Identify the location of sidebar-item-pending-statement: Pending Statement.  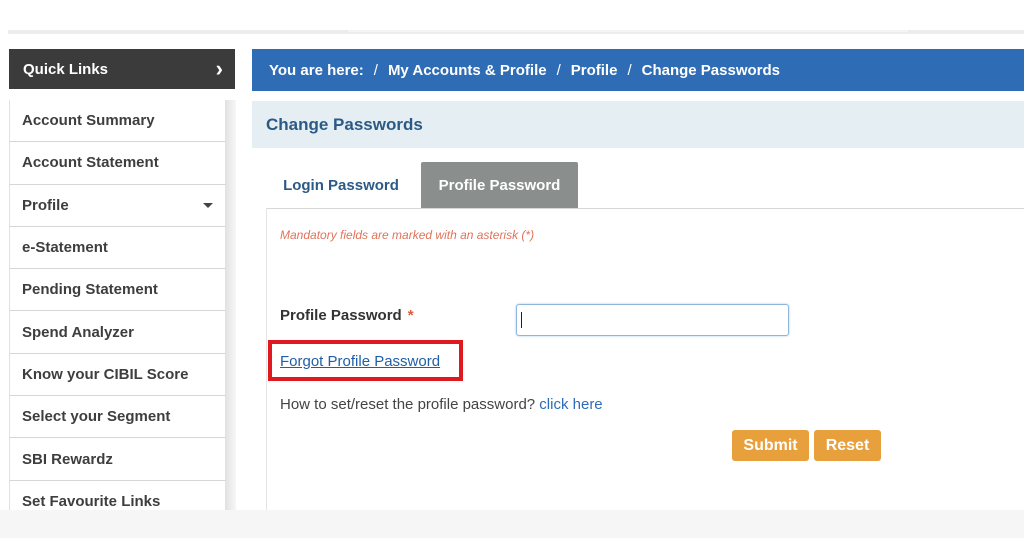
(117, 290).